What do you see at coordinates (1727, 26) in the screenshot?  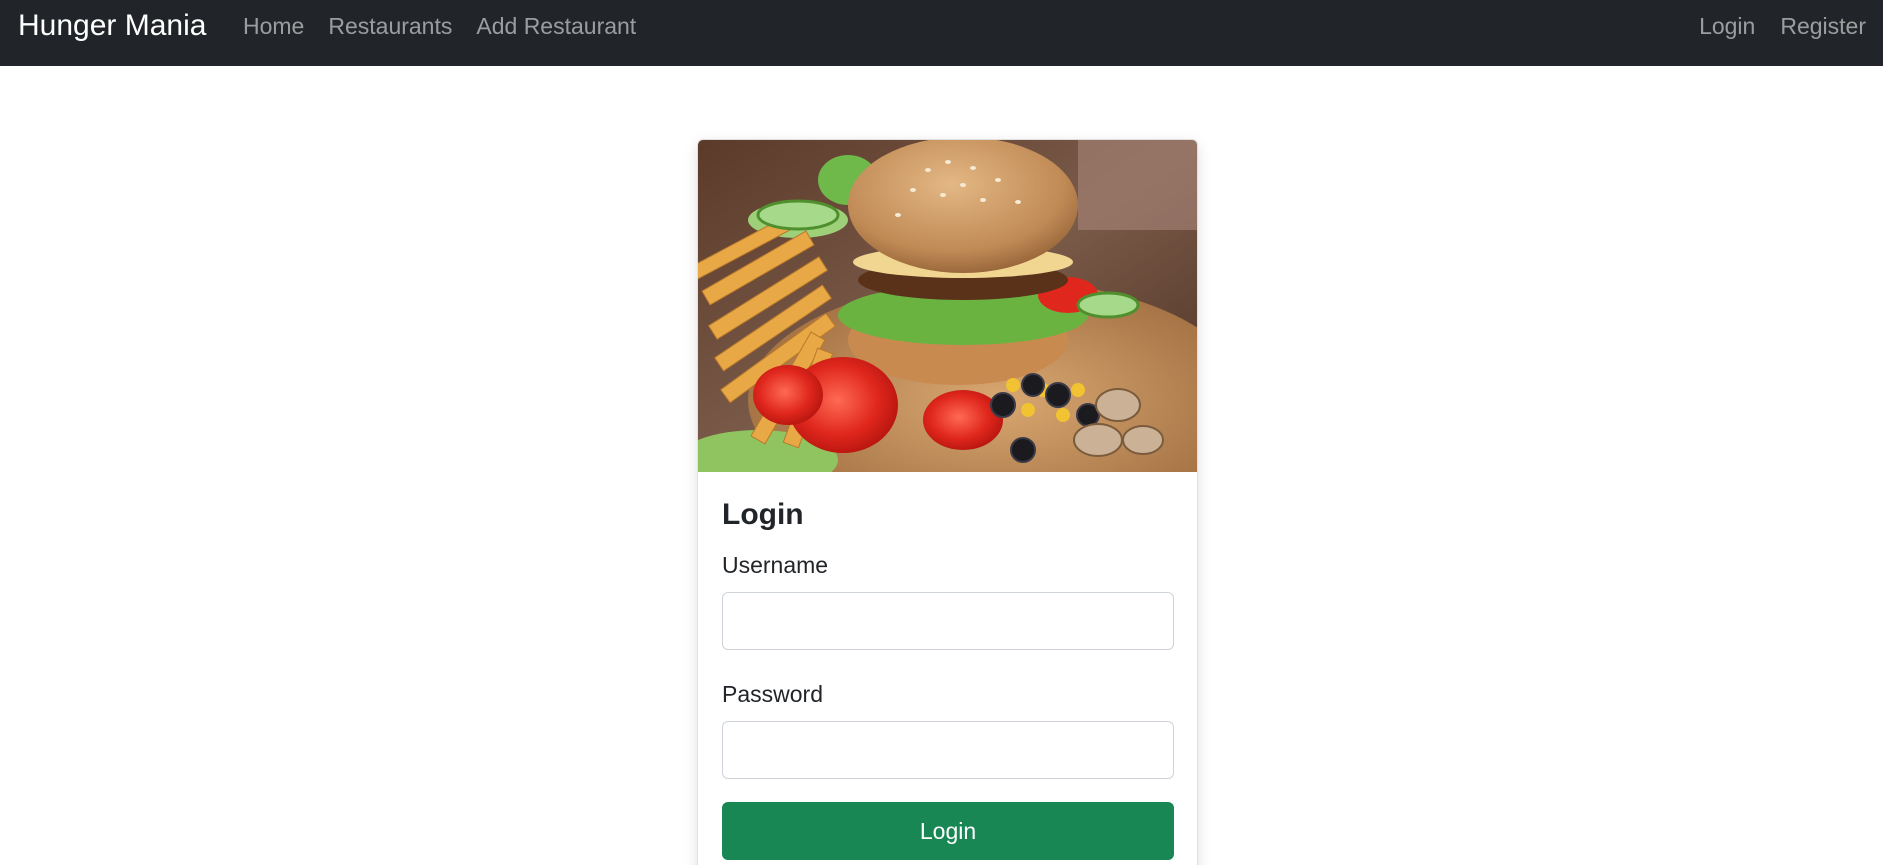 I see `nav-link-login: Login` at bounding box center [1727, 26].